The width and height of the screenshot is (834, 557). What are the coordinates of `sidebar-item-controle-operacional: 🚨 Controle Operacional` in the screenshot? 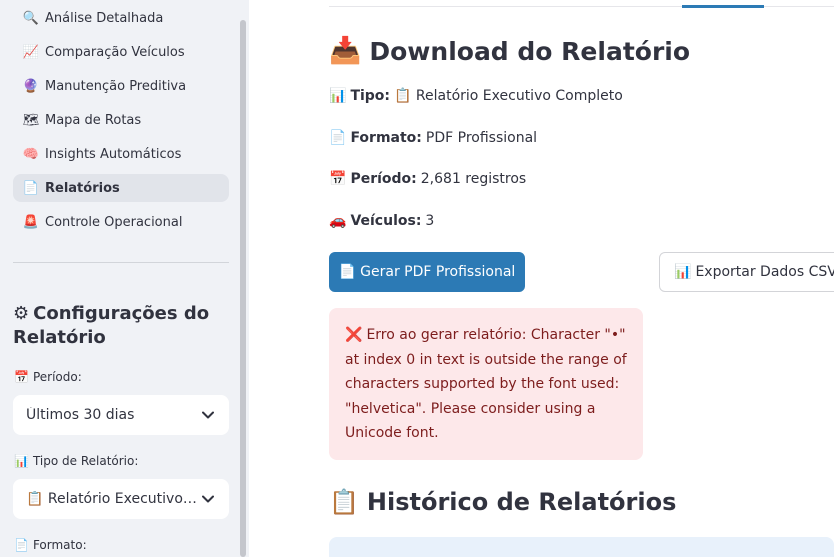 It's located at (121, 222).